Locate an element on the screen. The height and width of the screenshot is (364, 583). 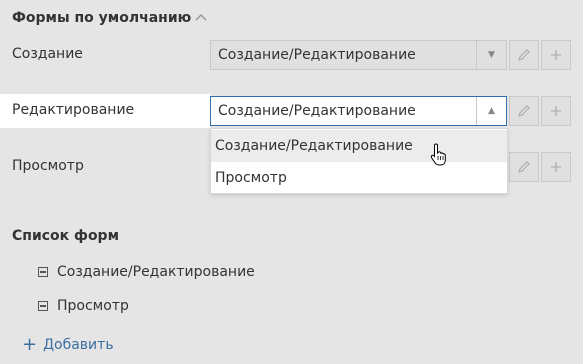
dropdown-option: Просмотр is located at coordinates (359, 178).